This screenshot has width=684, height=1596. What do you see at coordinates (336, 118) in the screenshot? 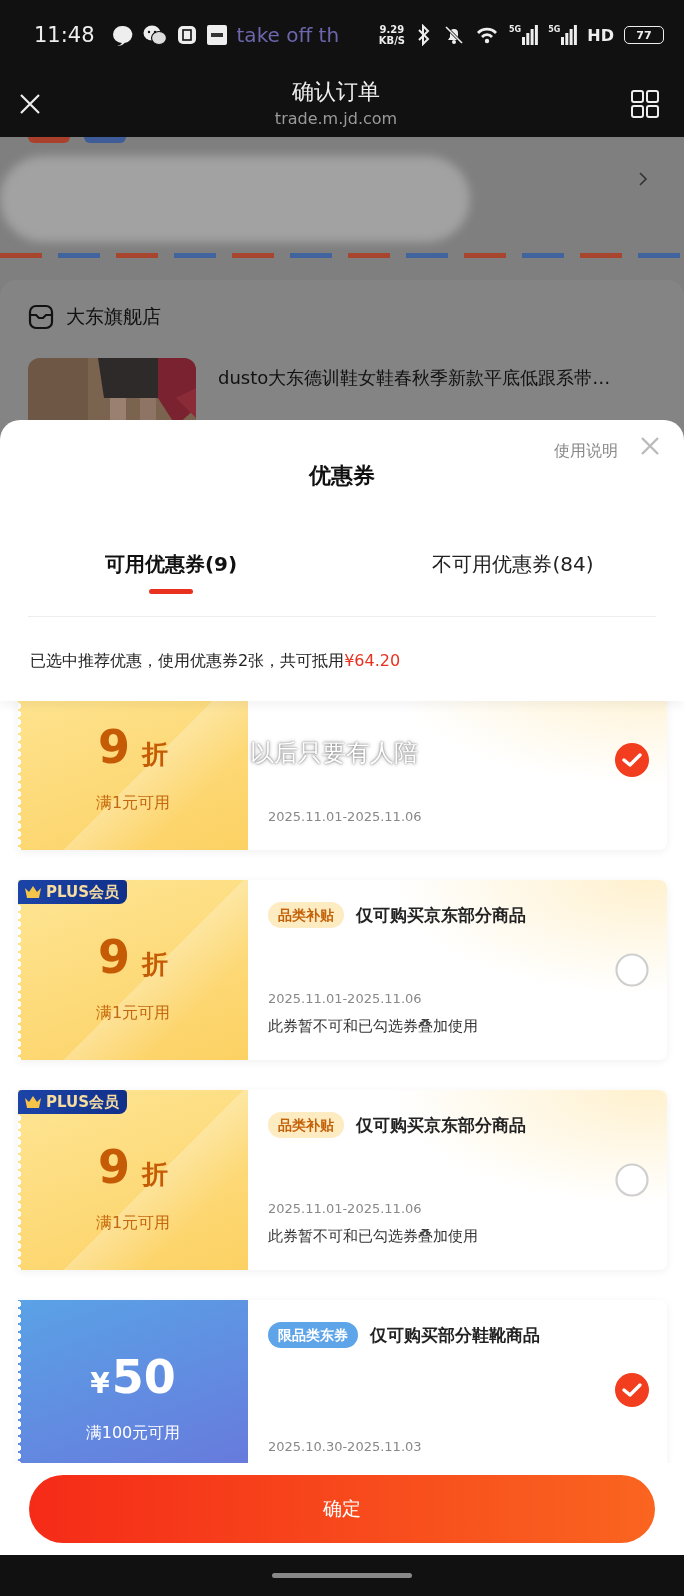
I see `page-url: trade.m.jd.com` at bounding box center [336, 118].